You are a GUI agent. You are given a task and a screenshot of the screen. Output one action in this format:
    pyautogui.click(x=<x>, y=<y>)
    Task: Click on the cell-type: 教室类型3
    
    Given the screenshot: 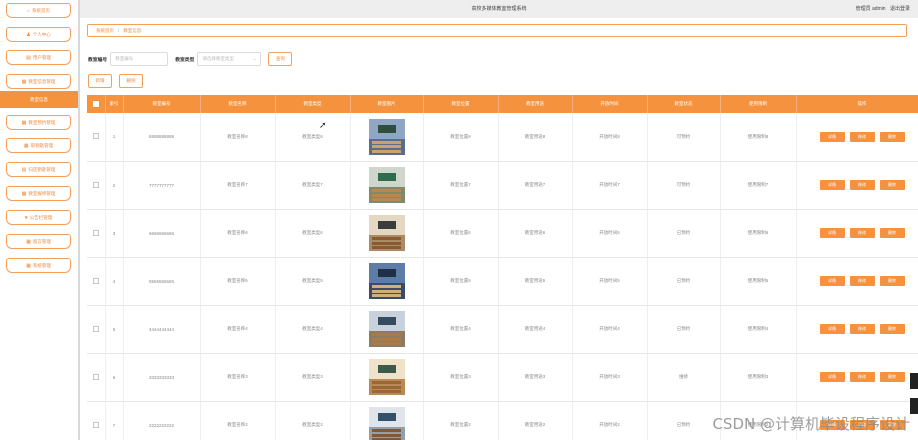 What is the action you would take?
    pyautogui.click(x=313, y=377)
    